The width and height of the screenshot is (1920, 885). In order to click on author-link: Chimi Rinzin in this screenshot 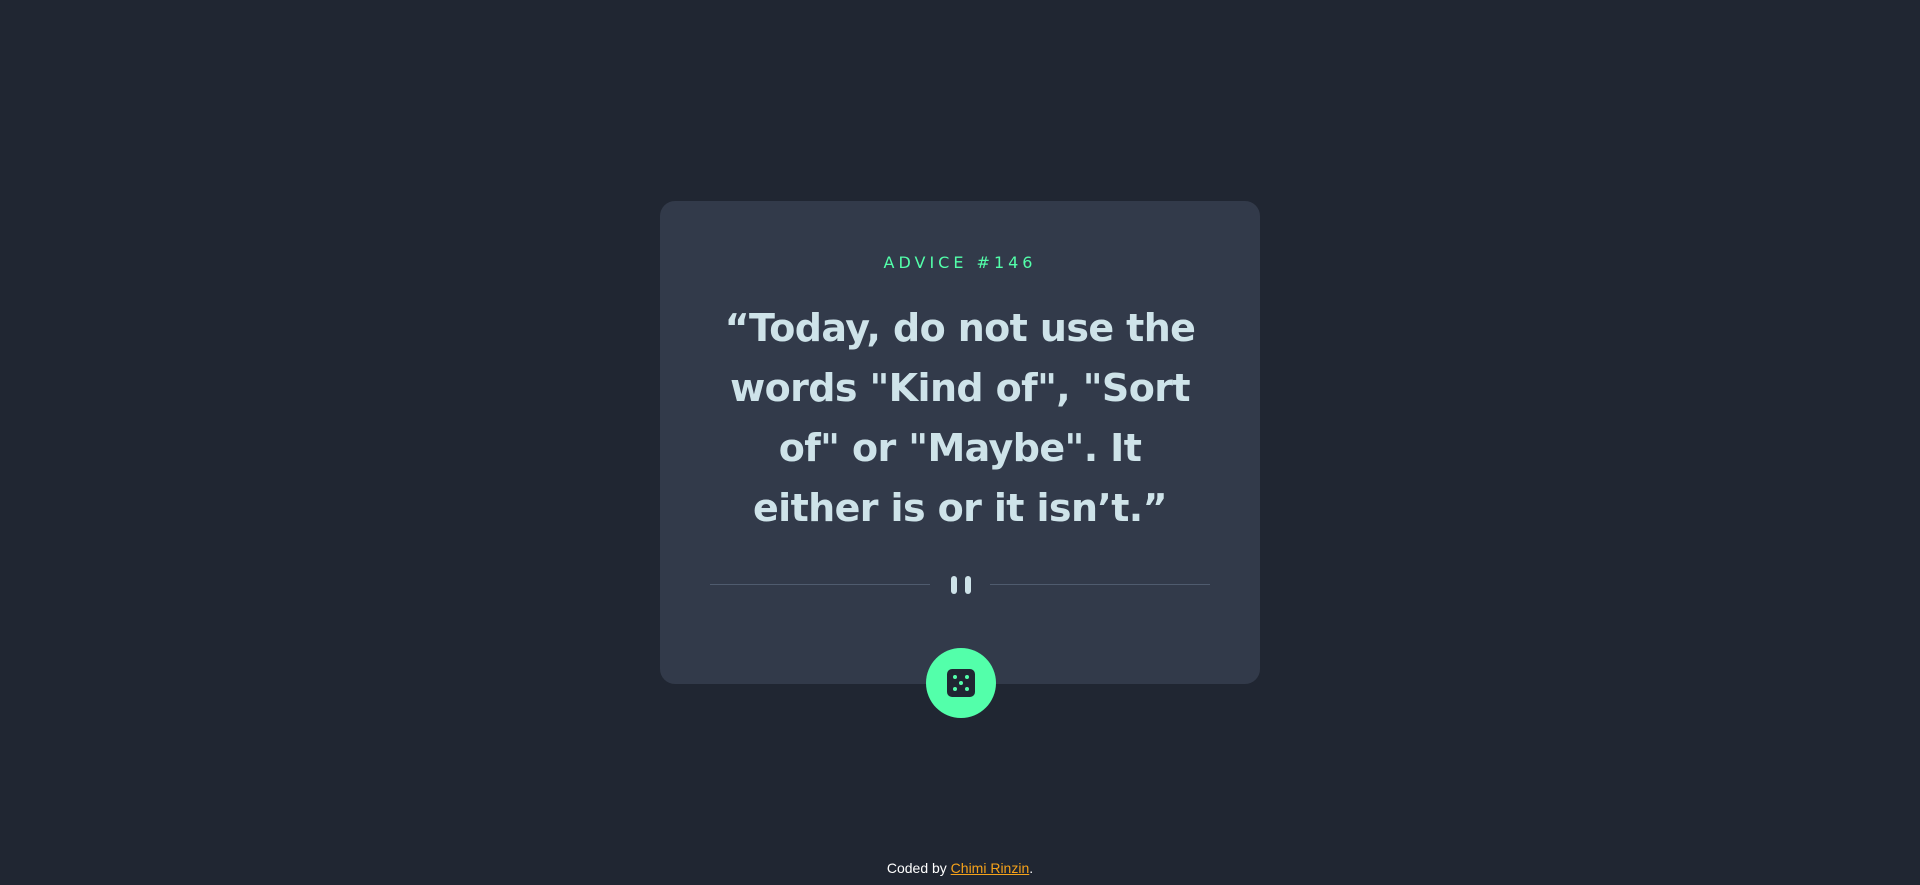, I will do `click(990, 868)`.